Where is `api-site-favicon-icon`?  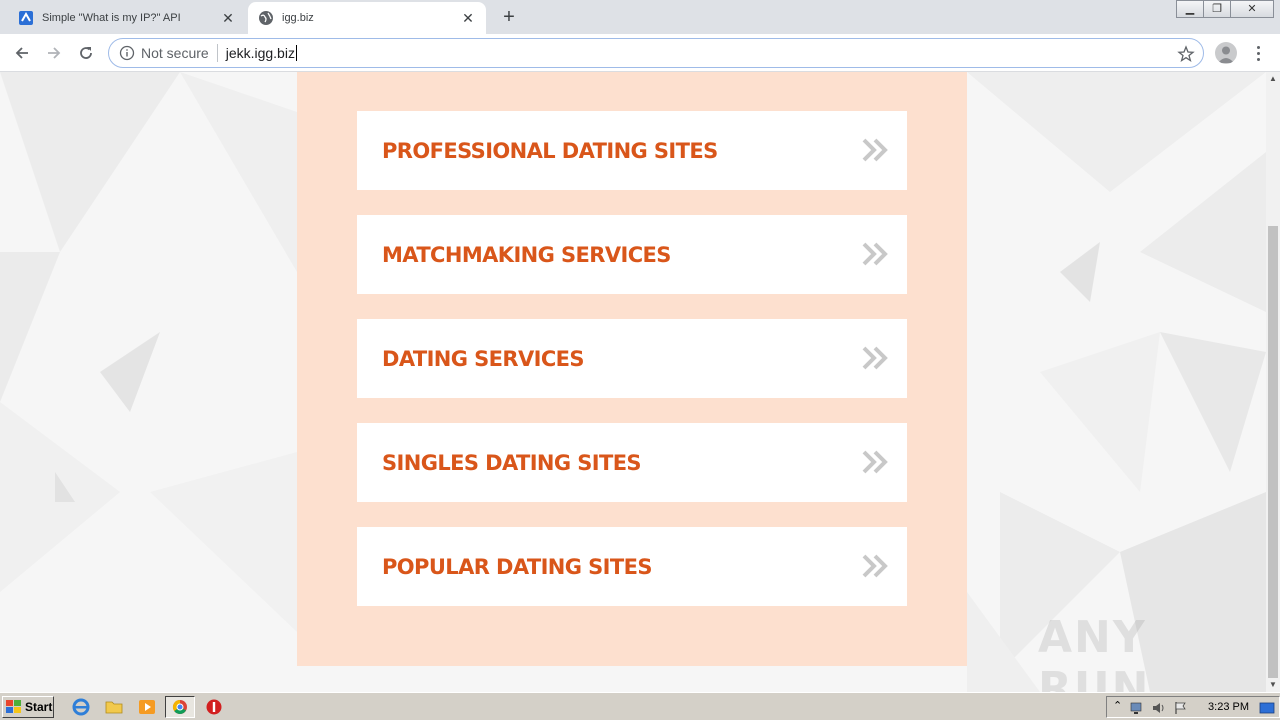
api-site-favicon-icon is located at coordinates (26, 18).